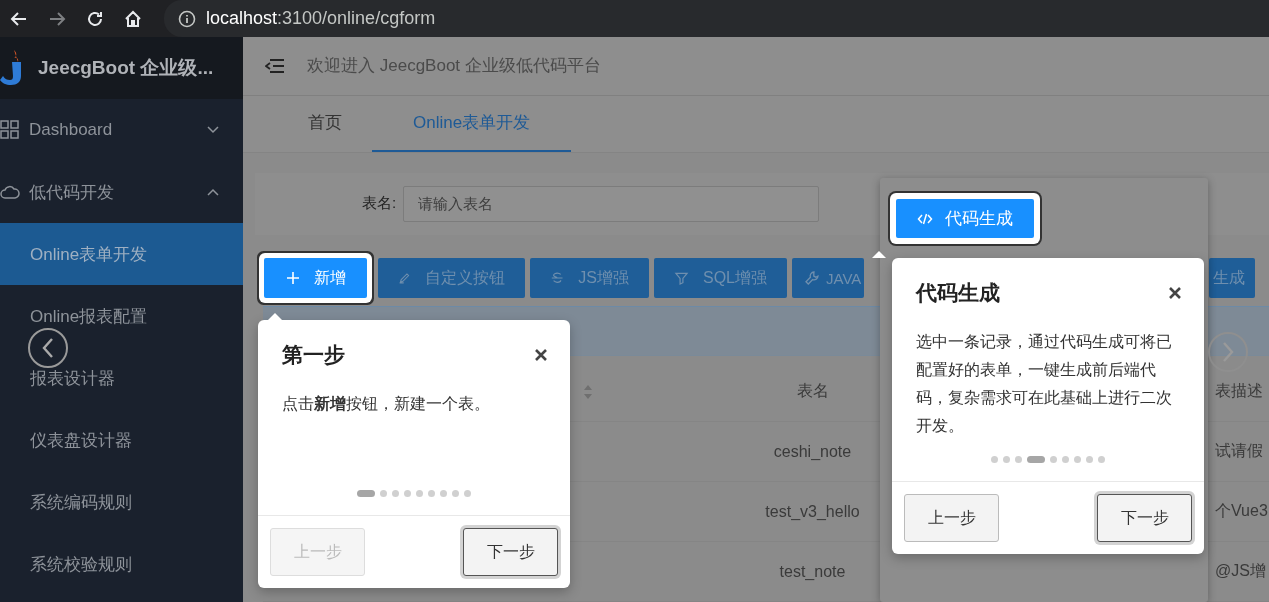 This screenshot has width=1269, height=602. I want to click on welcome-text: 欢迎进入 JeecgBoot 企业级低代码平台, so click(454, 66).